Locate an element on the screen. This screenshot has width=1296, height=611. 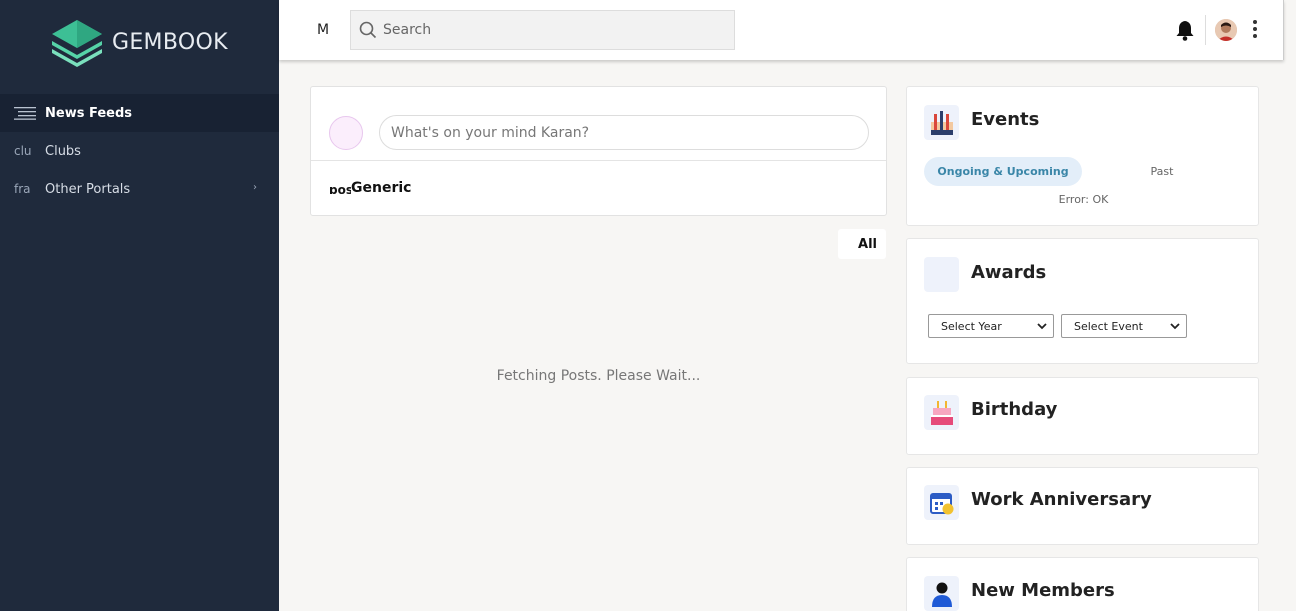
new-members-card: New Members is located at coordinates (1082, 584).